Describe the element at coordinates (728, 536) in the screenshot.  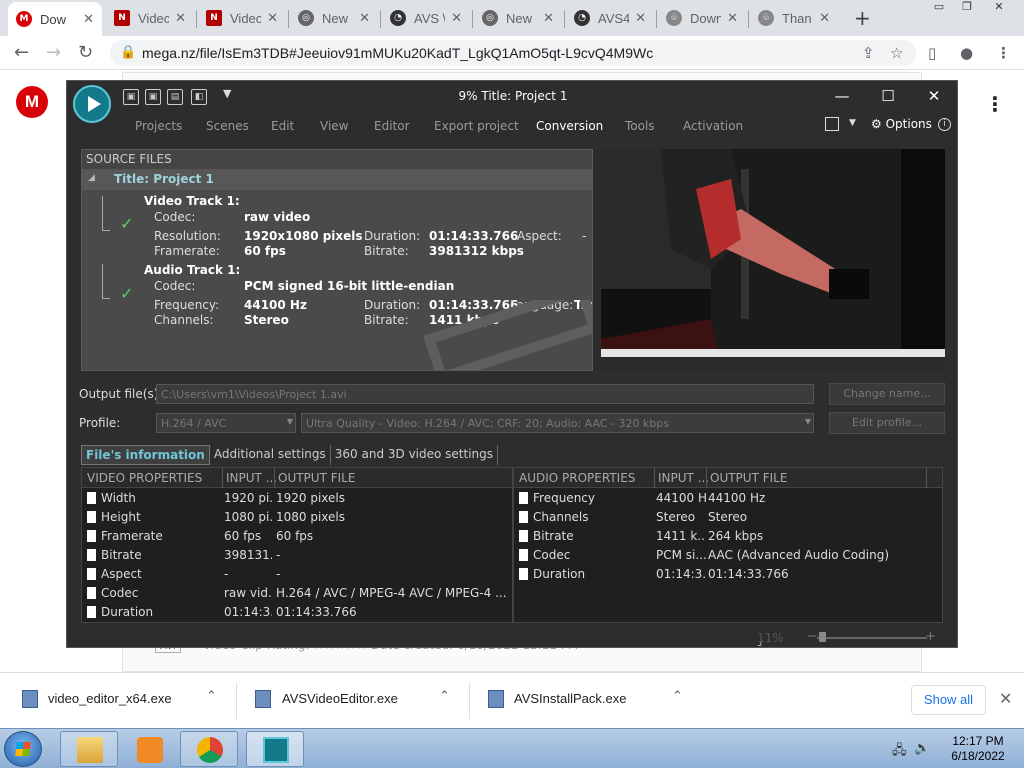
I see `table-row: Bitrate 1411 k... 264 kbps` at that location.